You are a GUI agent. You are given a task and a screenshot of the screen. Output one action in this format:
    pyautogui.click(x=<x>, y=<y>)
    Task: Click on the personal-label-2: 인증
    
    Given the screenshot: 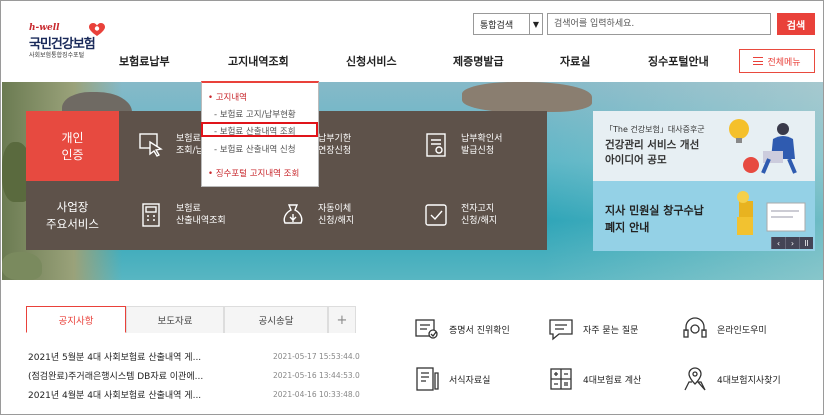 What is the action you would take?
    pyautogui.click(x=72, y=155)
    